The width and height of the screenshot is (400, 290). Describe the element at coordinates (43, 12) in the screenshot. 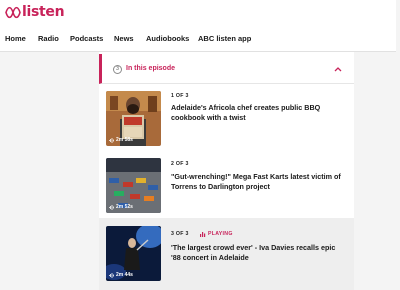

I see `logo-wordmark: listen` at that location.